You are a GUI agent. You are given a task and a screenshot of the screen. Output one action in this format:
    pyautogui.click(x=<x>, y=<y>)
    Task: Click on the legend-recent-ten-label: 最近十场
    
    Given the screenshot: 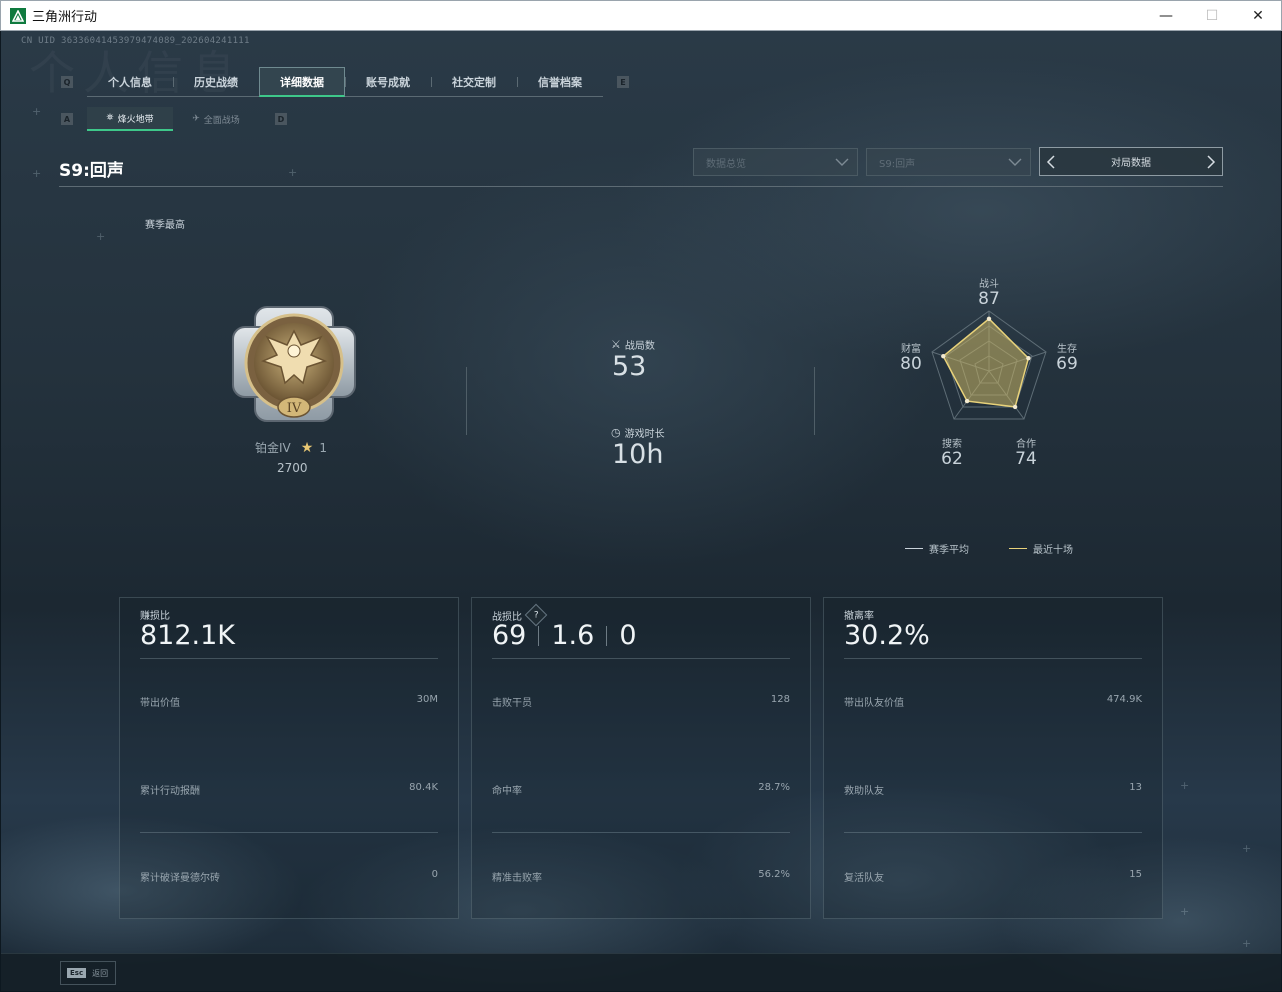 What is the action you would take?
    pyautogui.click(x=1053, y=550)
    